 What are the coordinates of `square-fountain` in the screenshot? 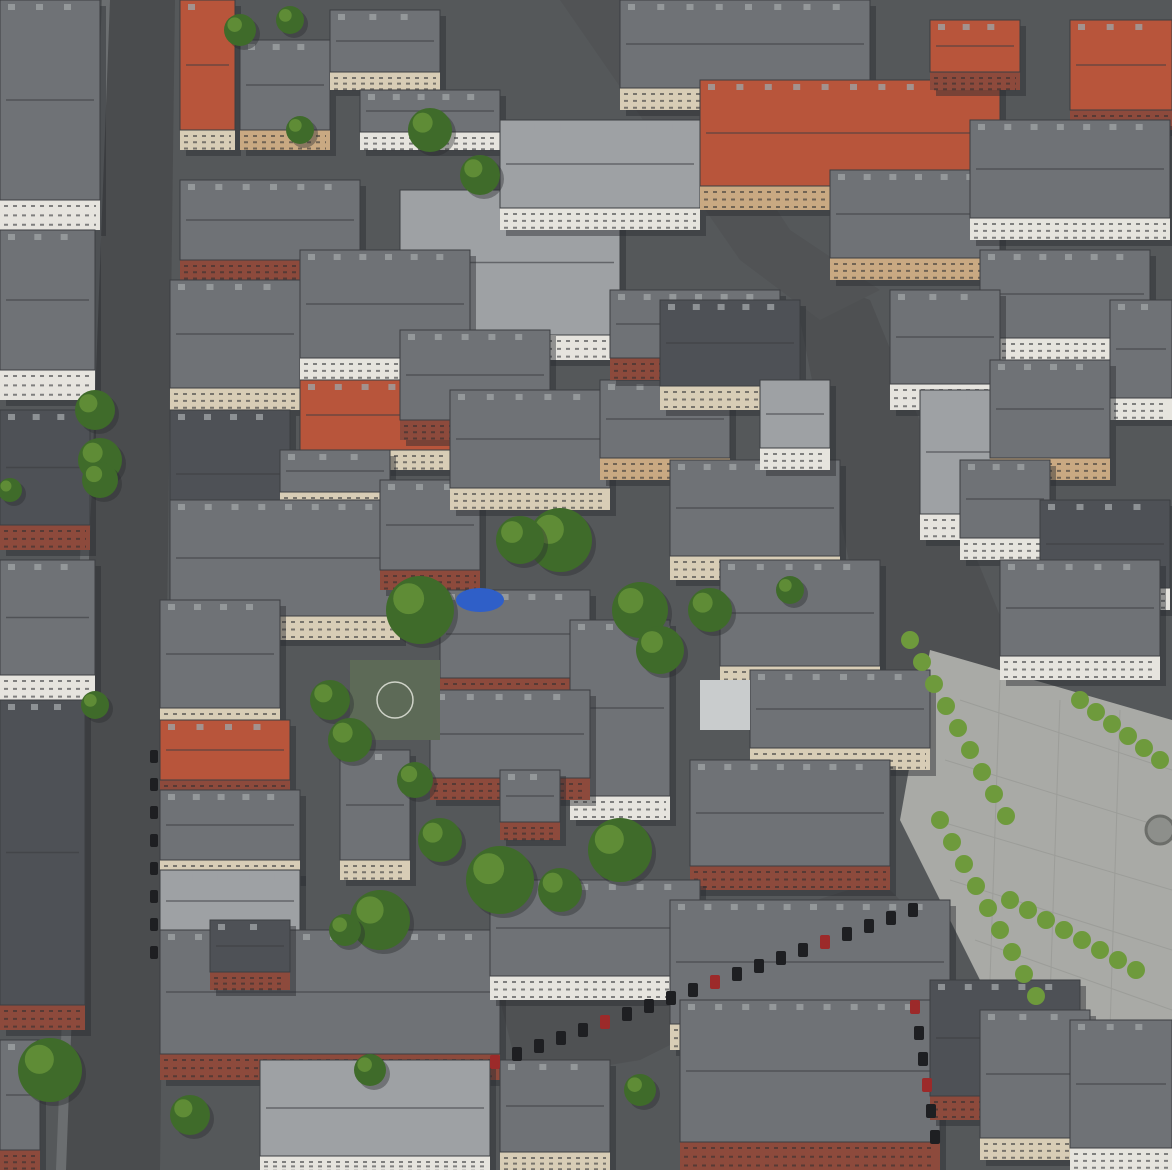 It's located at (1158, 830).